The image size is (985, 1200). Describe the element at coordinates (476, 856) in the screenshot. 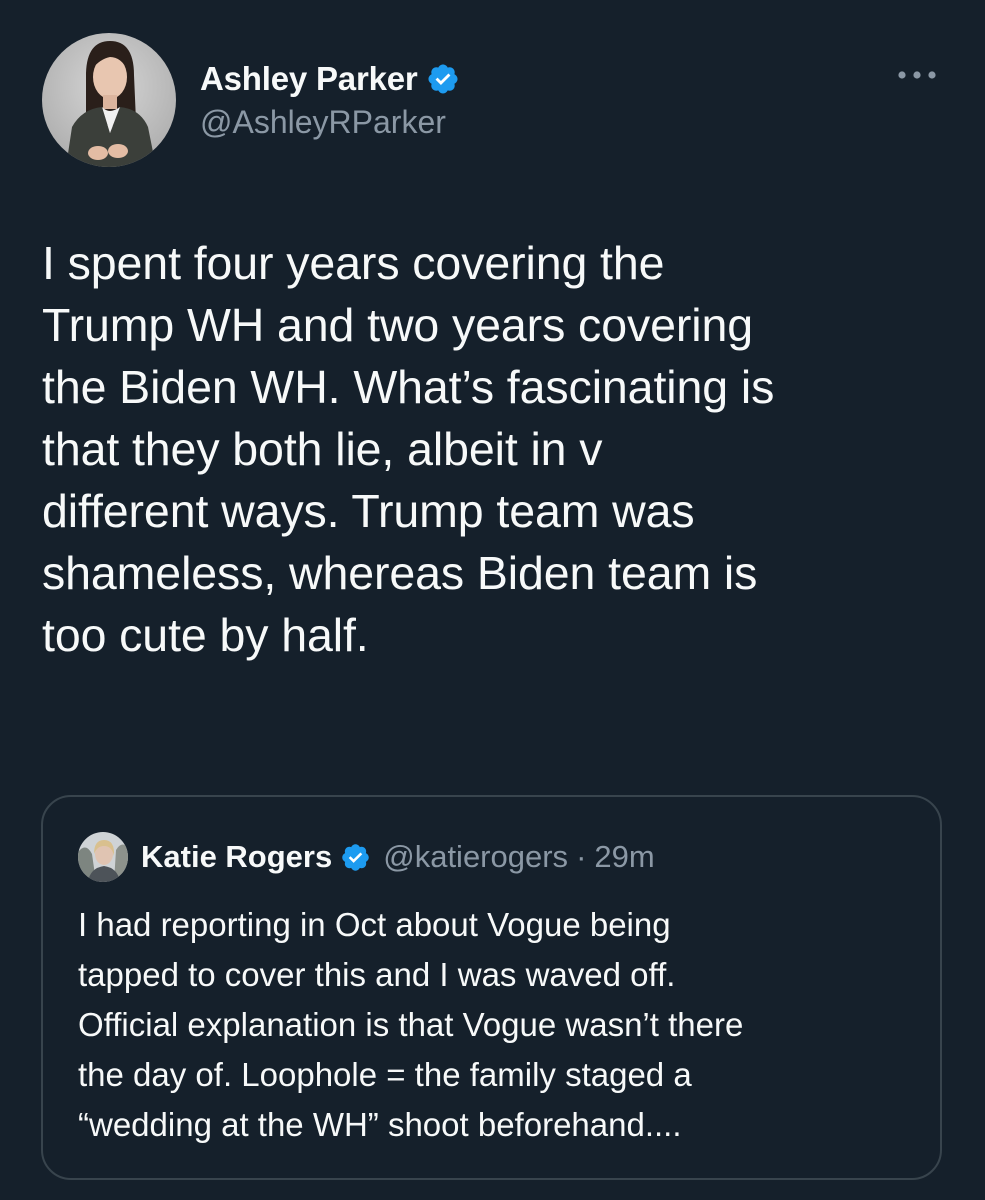

I see `quoted-handle: @katierogers` at that location.